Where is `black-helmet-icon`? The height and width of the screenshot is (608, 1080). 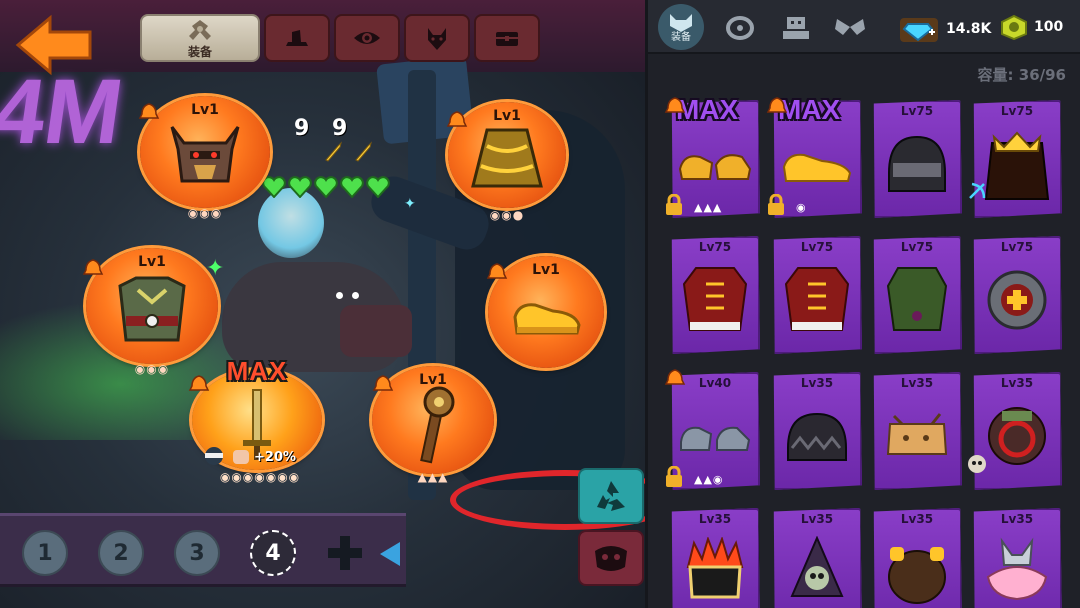 black-helmet-icon is located at coordinates (917, 163).